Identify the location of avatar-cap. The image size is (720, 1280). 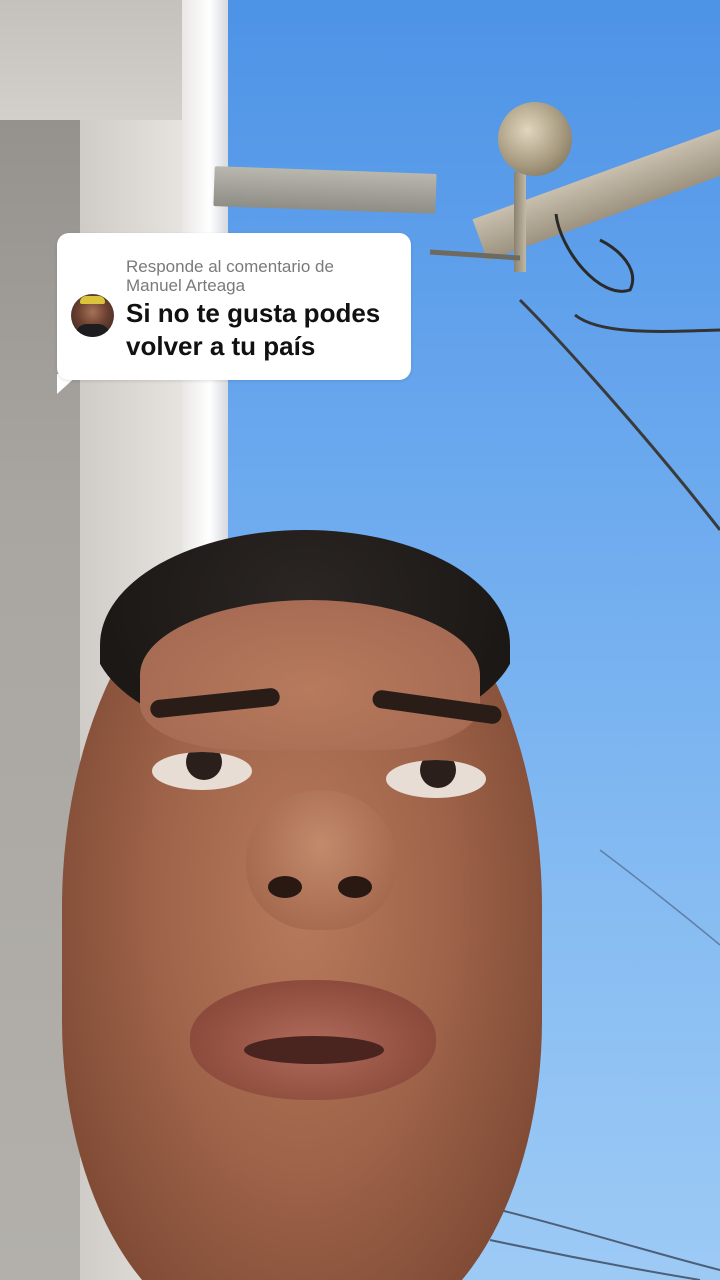
(92, 300).